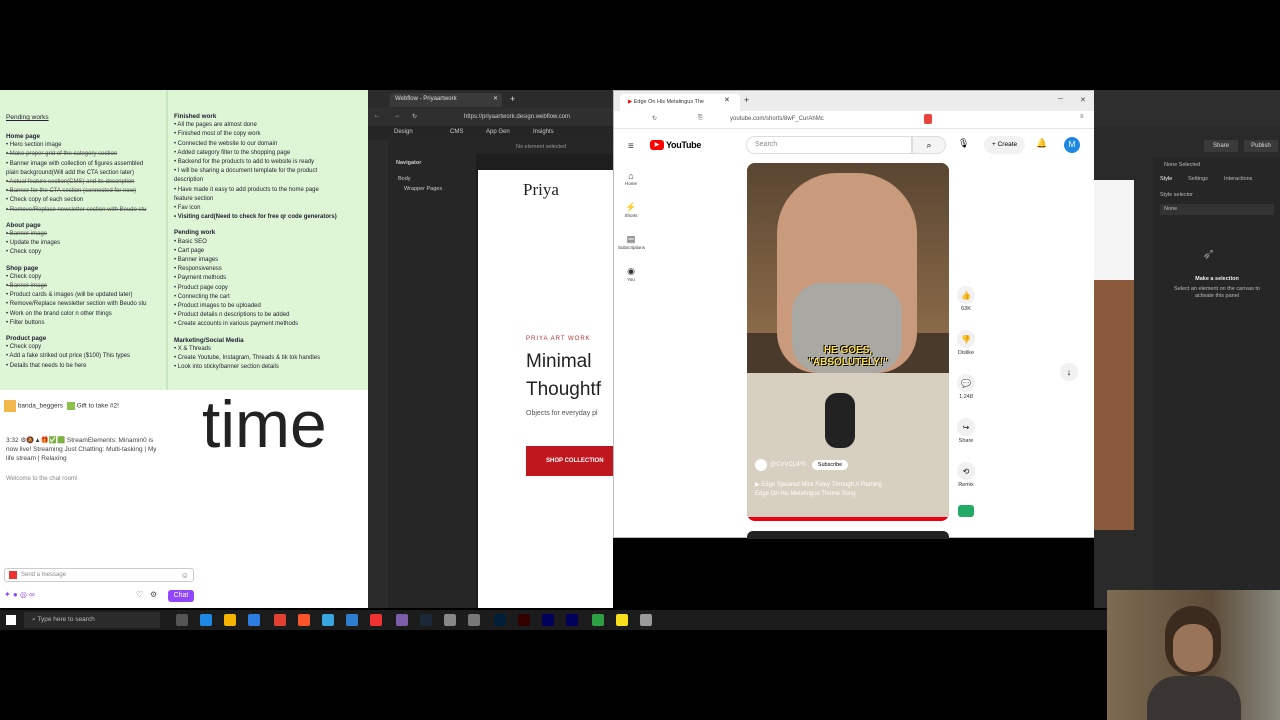 This screenshot has width=1280, height=720. I want to click on subscribe-button: Subscribe, so click(830, 465).